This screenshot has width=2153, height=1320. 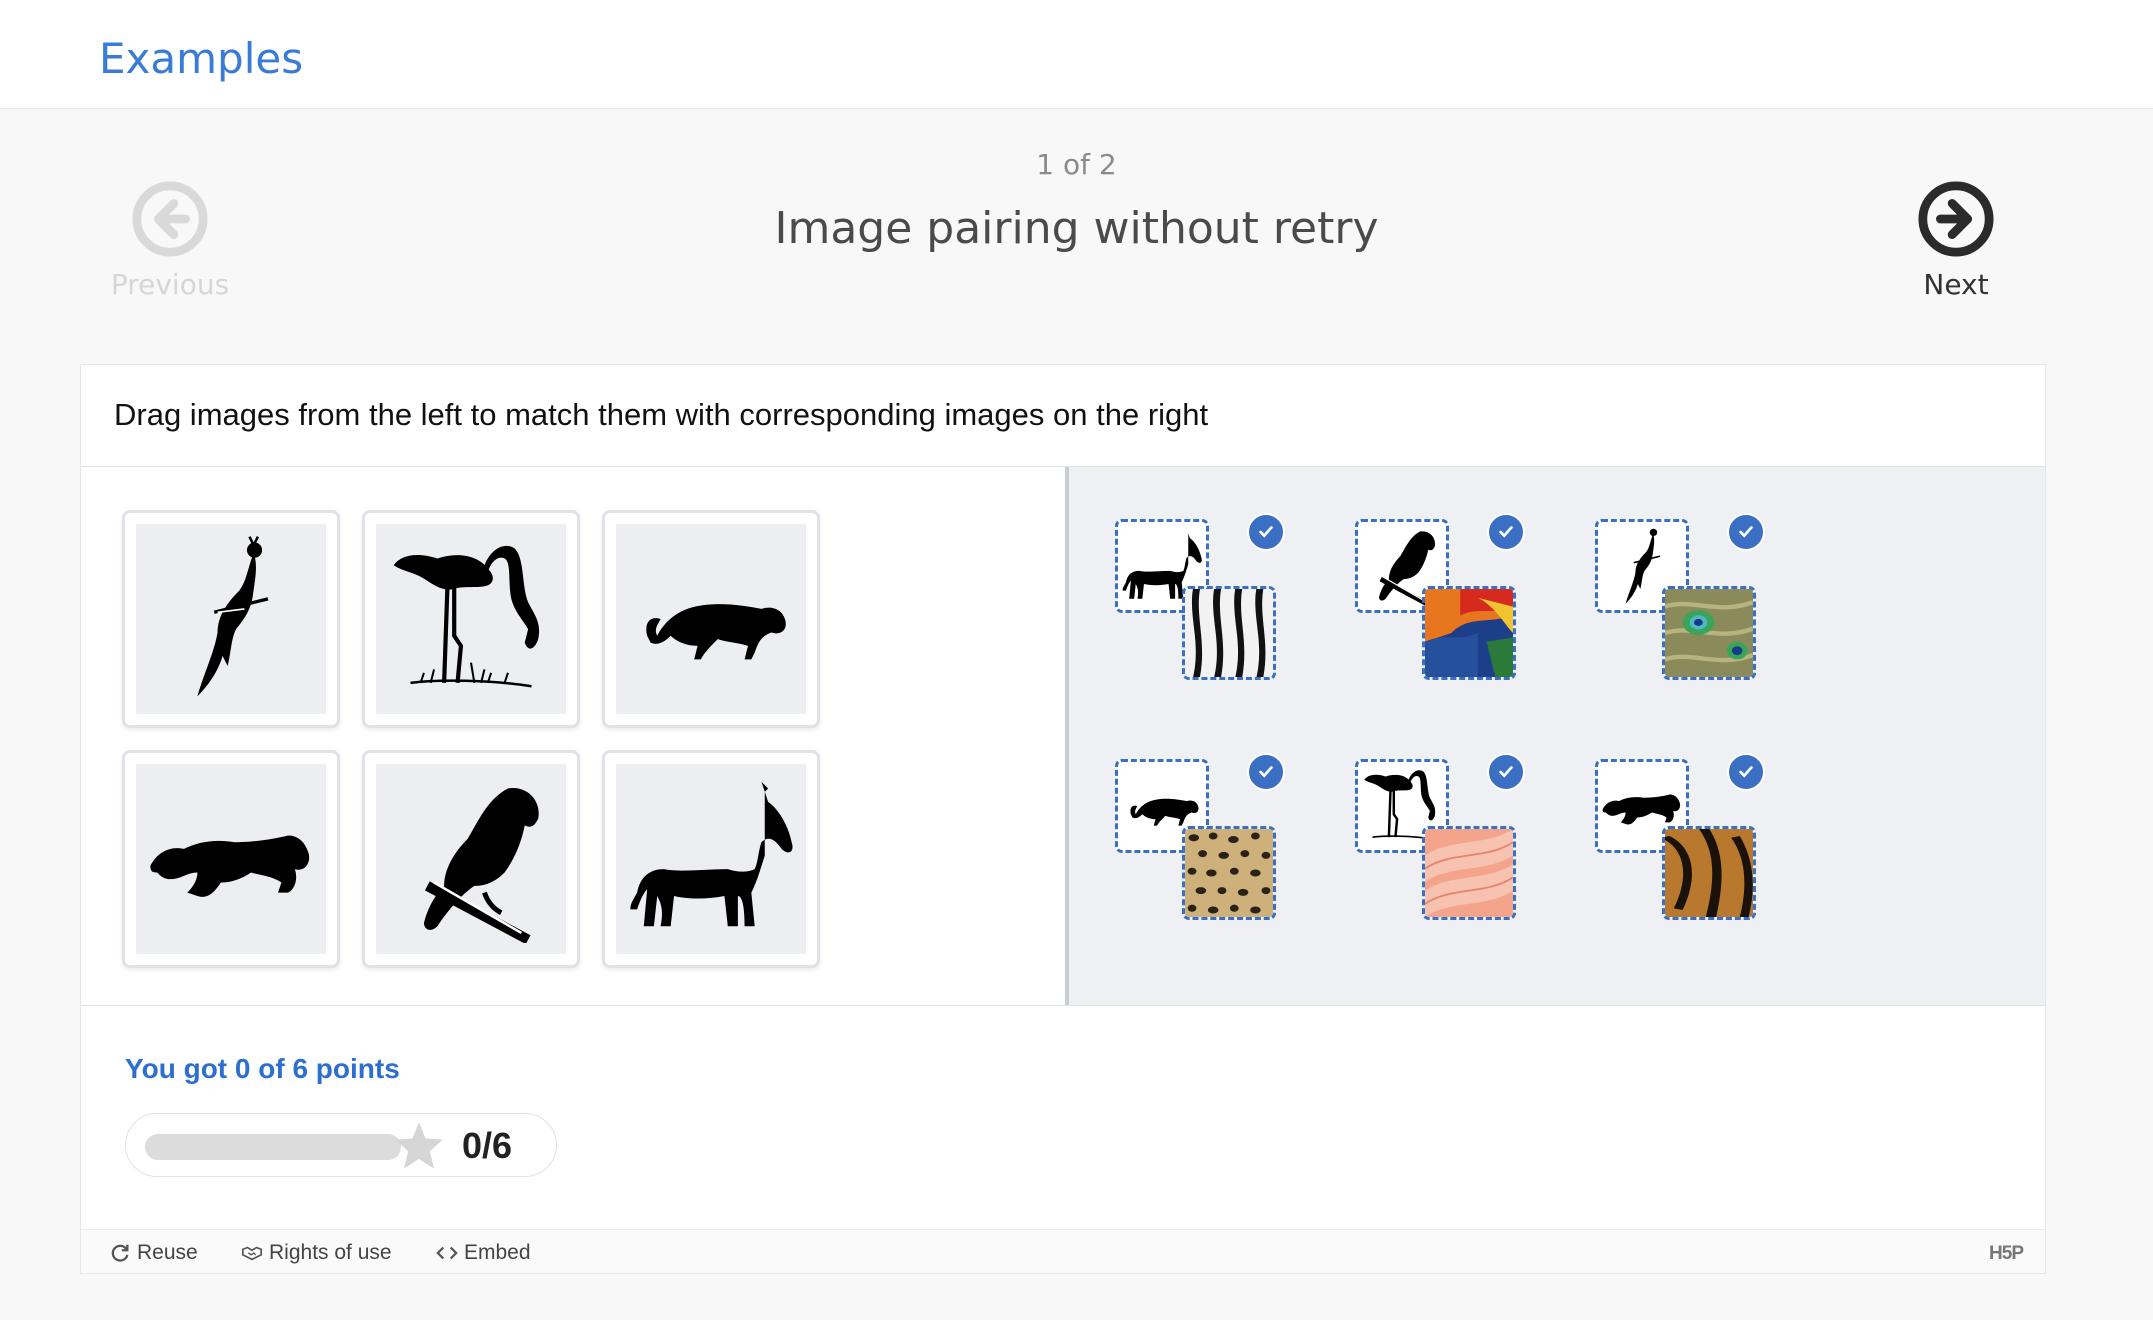 What do you see at coordinates (447, 1253) in the screenshot?
I see `code-icon` at bounding box center [447, 1253].